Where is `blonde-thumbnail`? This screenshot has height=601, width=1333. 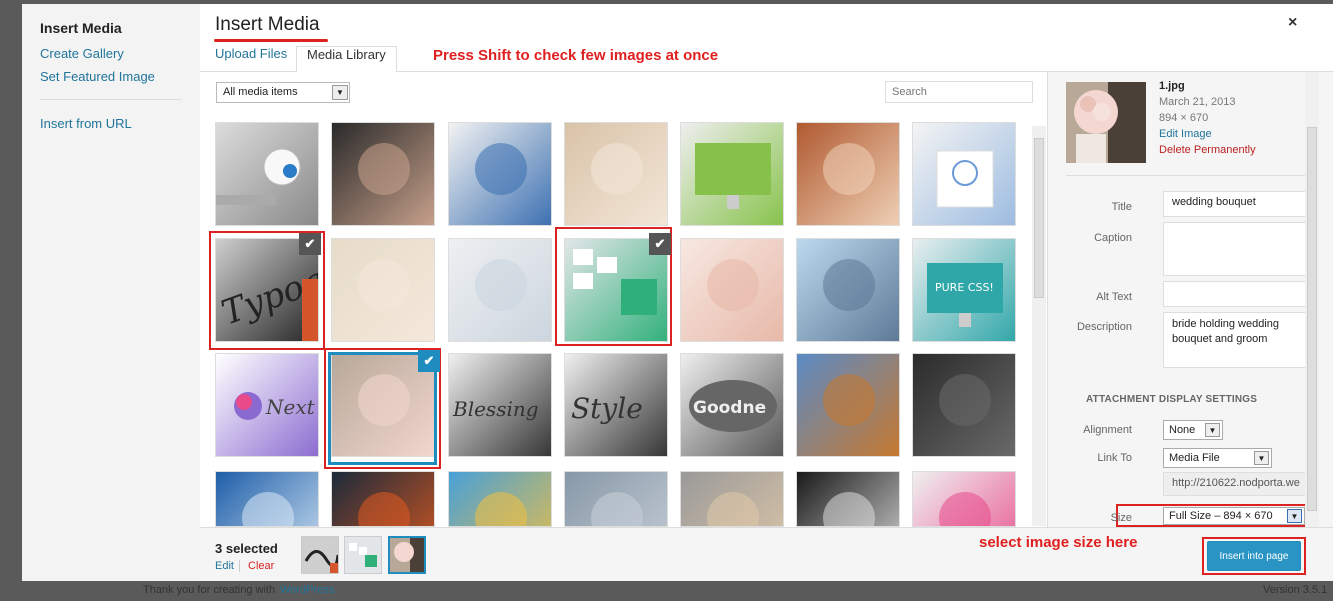 blonde-thumbnail is located at coordinates (383, 290).